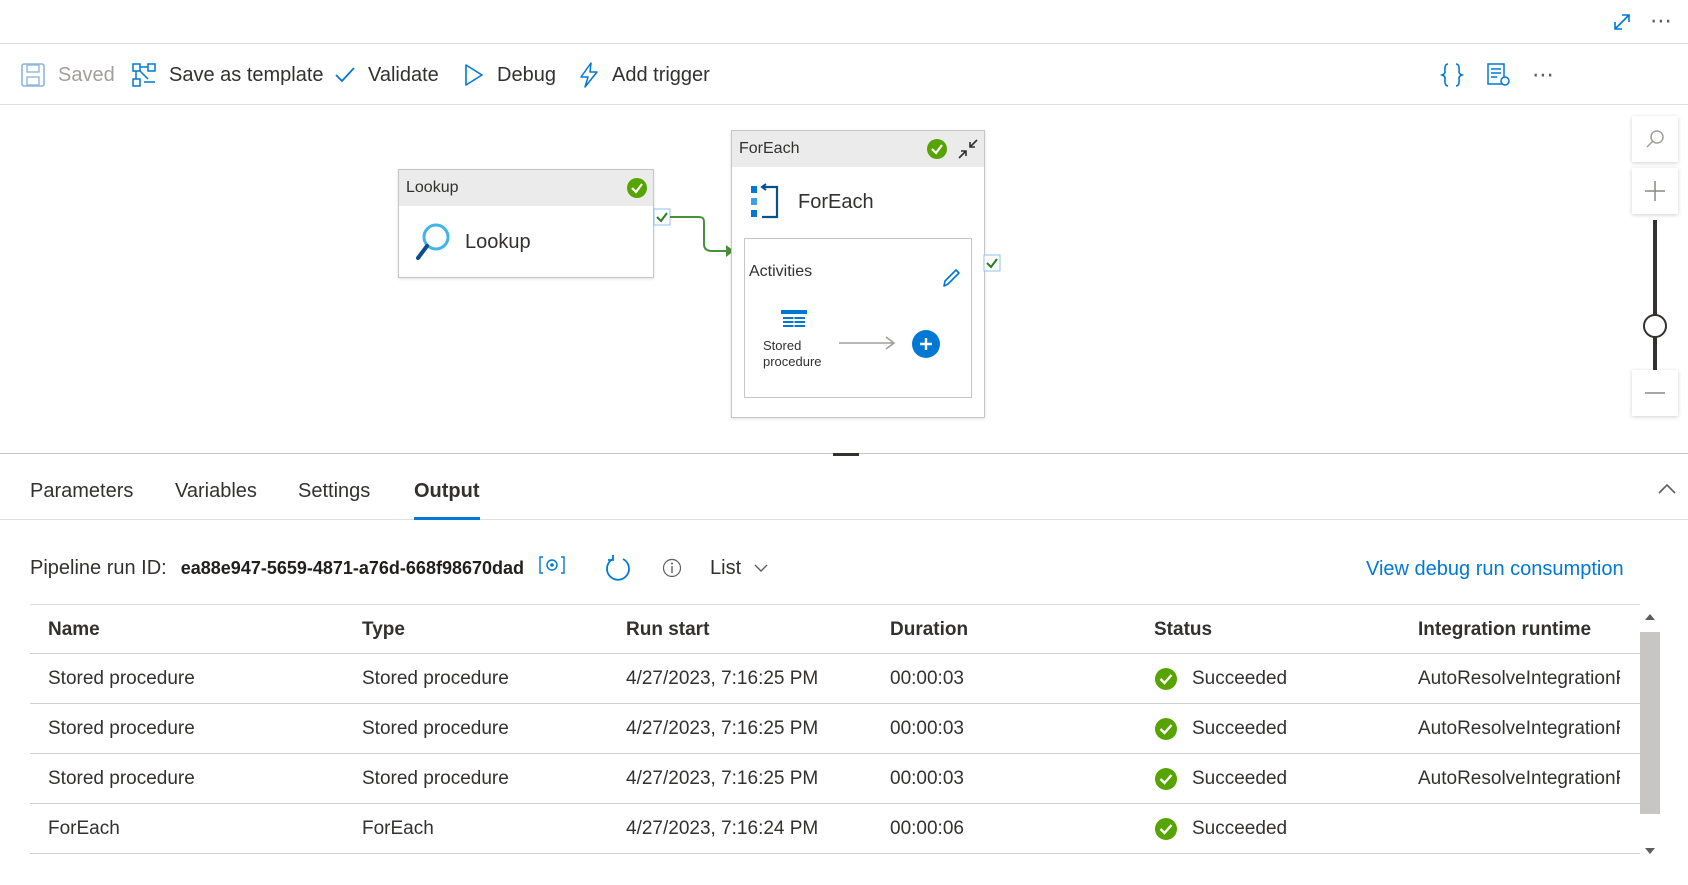 This screenshot has width=1688, height=885. Describe the element at coordinates (246, 74) in the screenshot. I see `save-as-template-label: Save as template` at that location.